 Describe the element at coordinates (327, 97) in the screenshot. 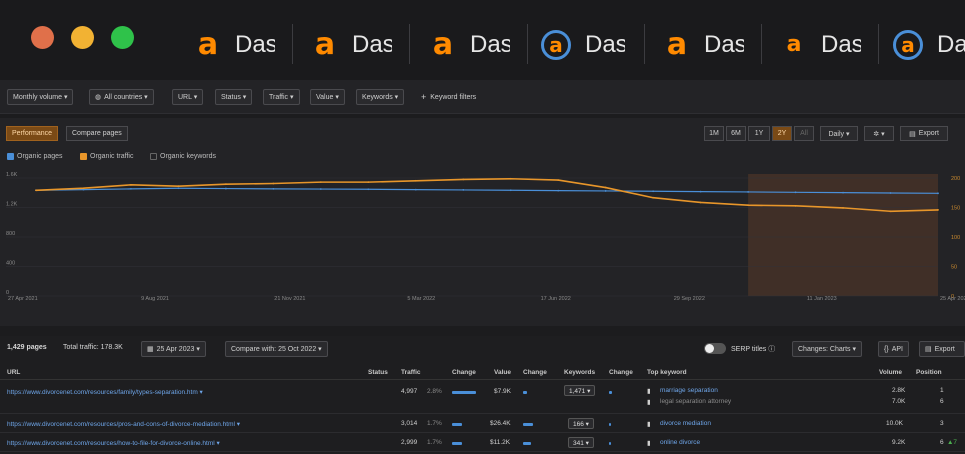

I see `value-filter-dropdown: Value ▾` at that location.